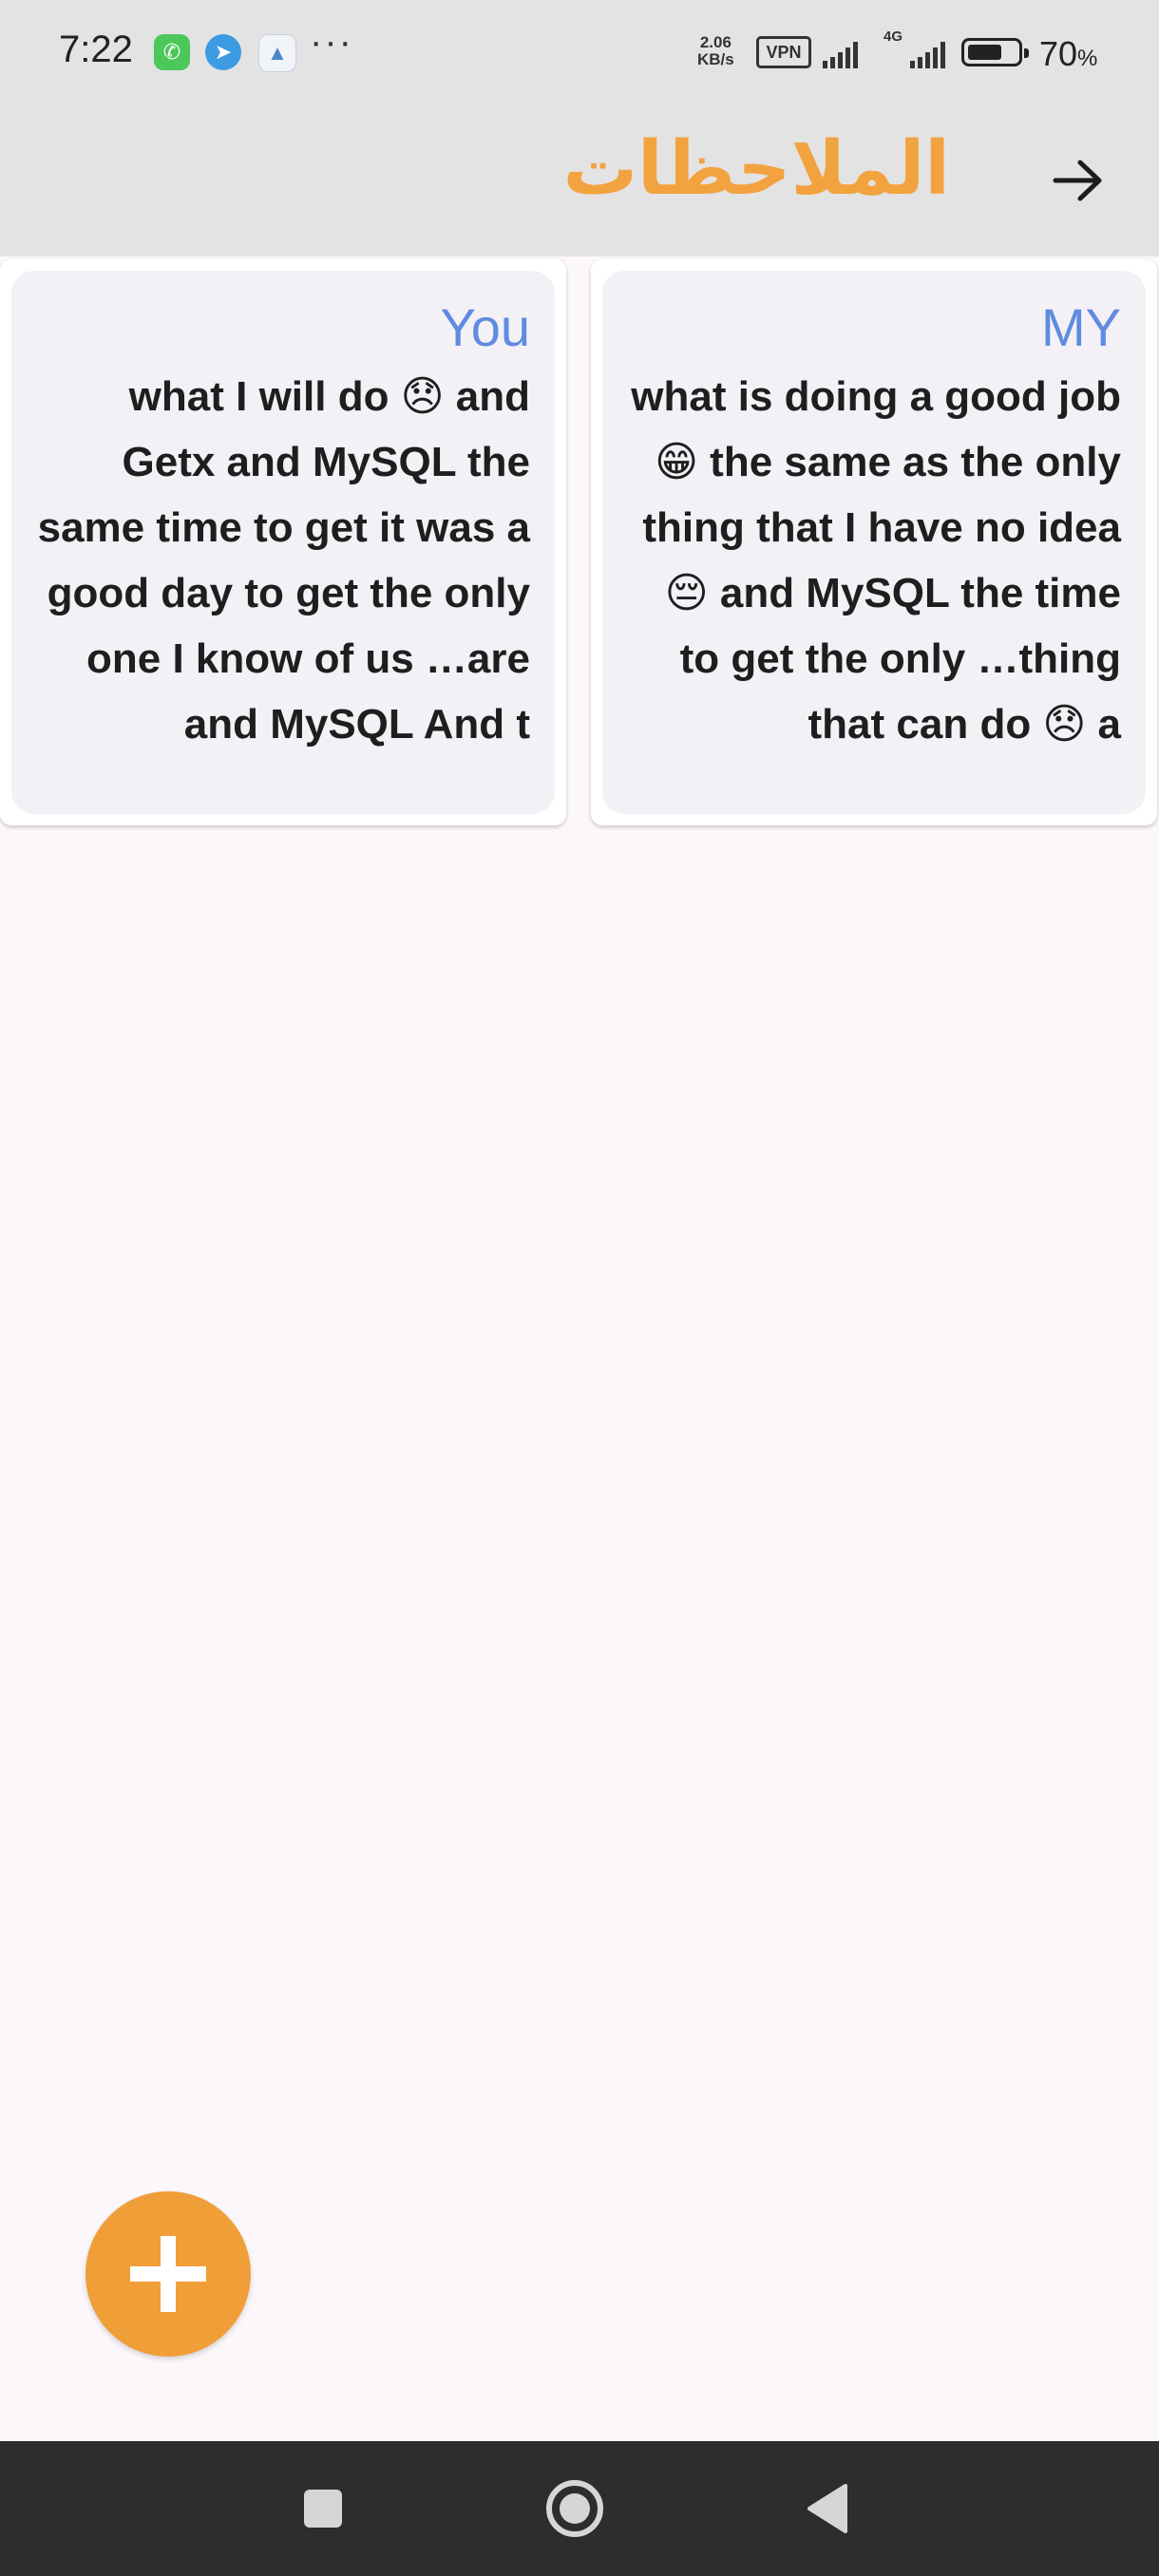 This screenshot has width=1159, height=2576. What do you see at coordinates (96, 49) in the screenshot?
I see `status-time: 7:22` at bounding box center [96, 49].